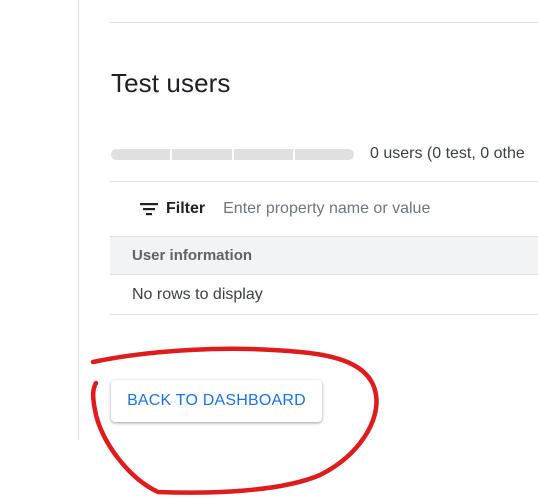  What do you see at coordinates (324, 255) in the screenshot?
I see `table-header: User information` at bounding box center [324, 255].